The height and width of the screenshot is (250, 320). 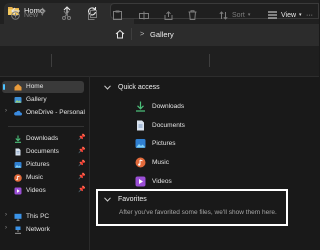 What do you see at coordinates (89, 163) in the screenshot?
I see `pane-splitter` at bounding box center [89, 163].